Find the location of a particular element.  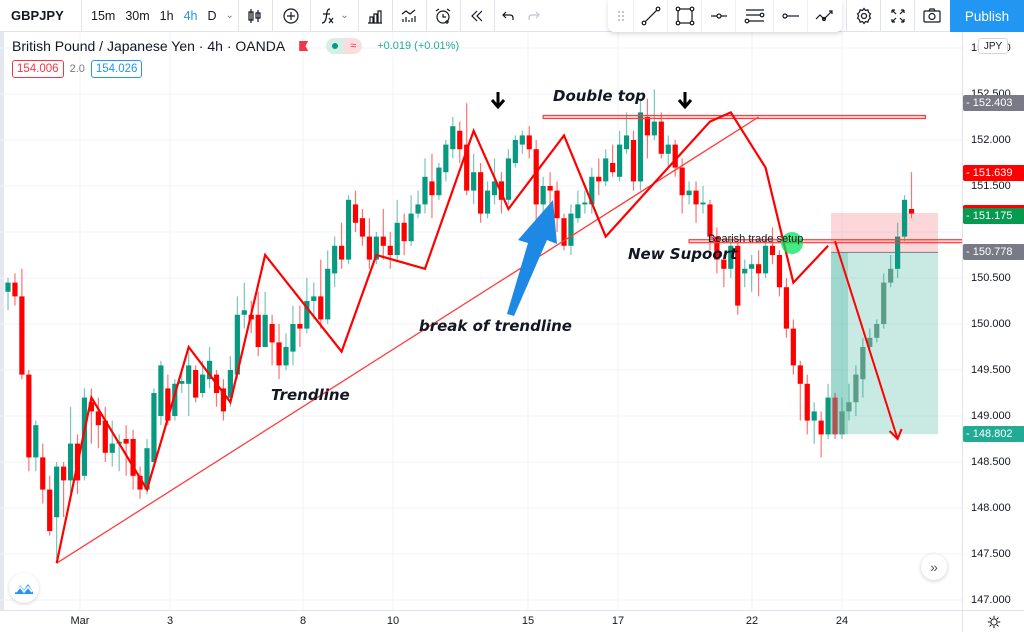

candles-icon is located at coordinates (254, 15).